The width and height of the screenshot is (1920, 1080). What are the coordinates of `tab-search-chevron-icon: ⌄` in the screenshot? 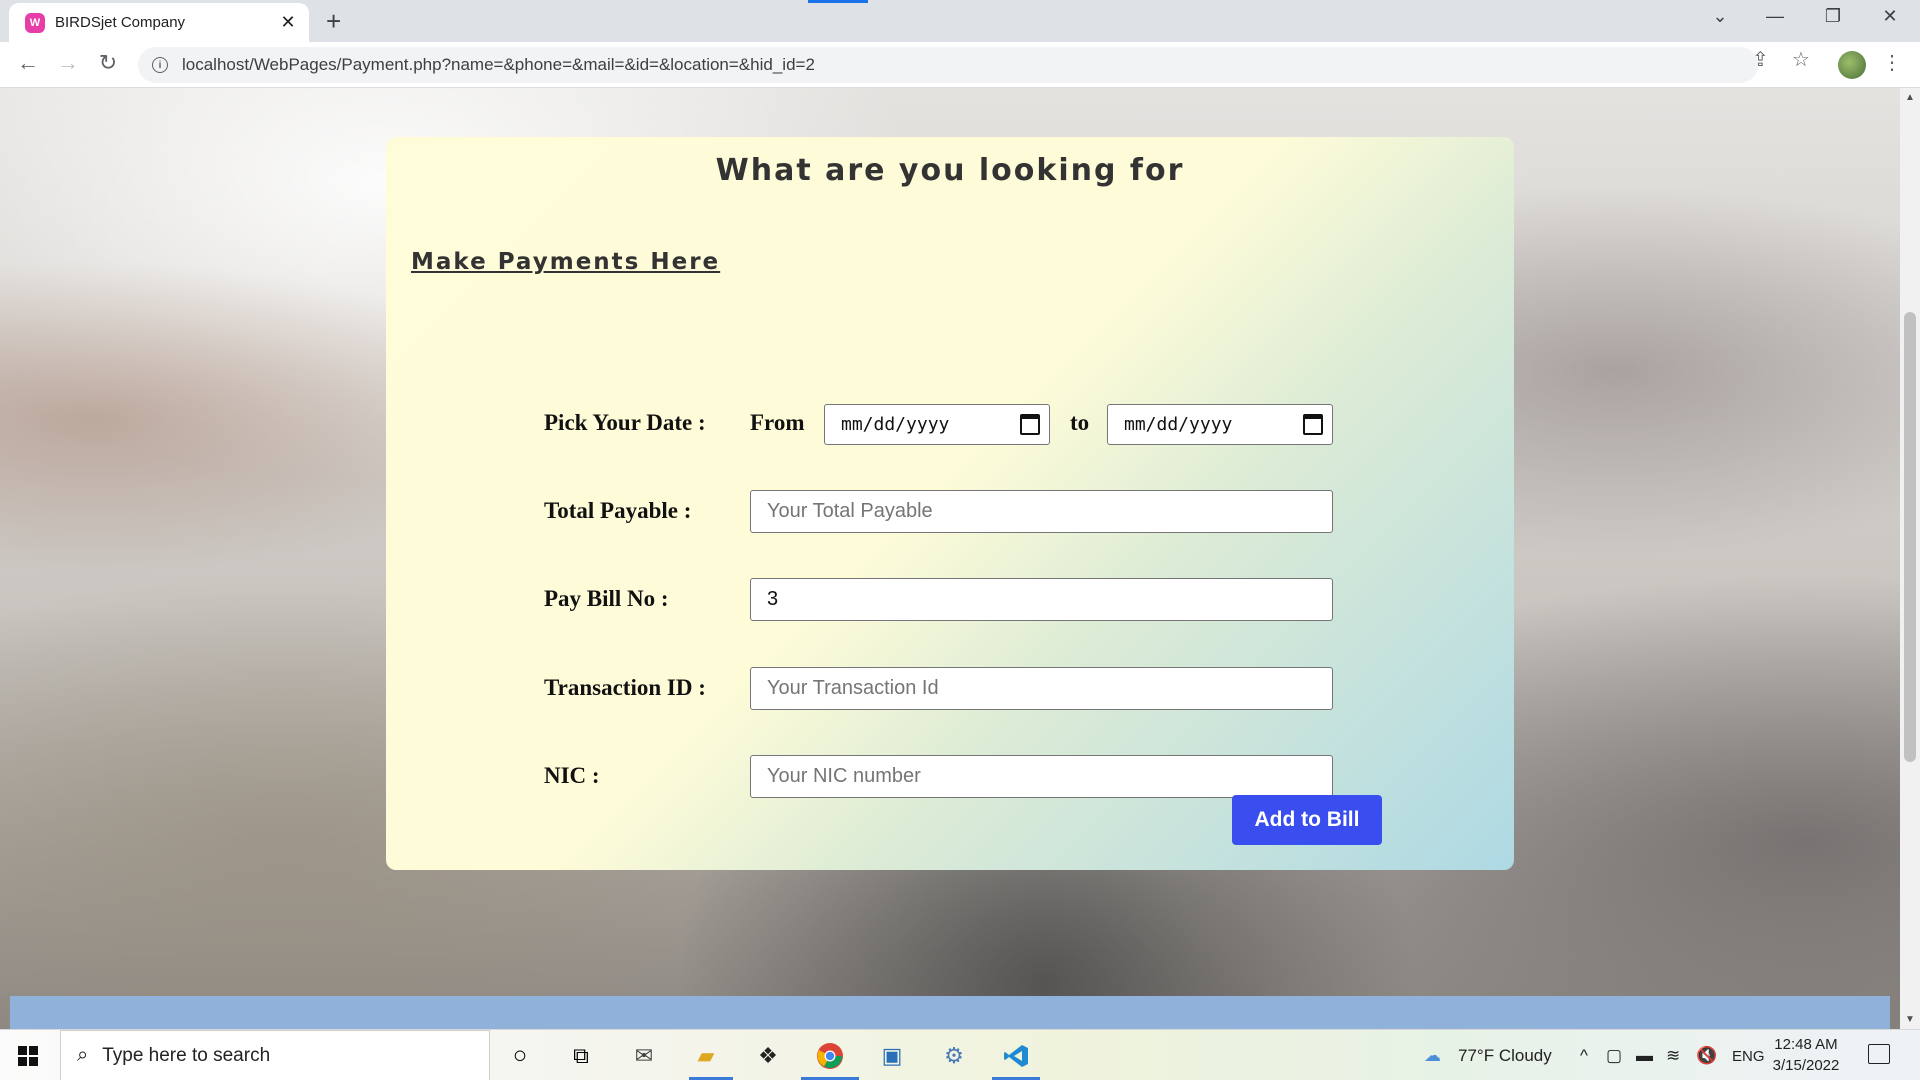 It's located at (1720, 16).